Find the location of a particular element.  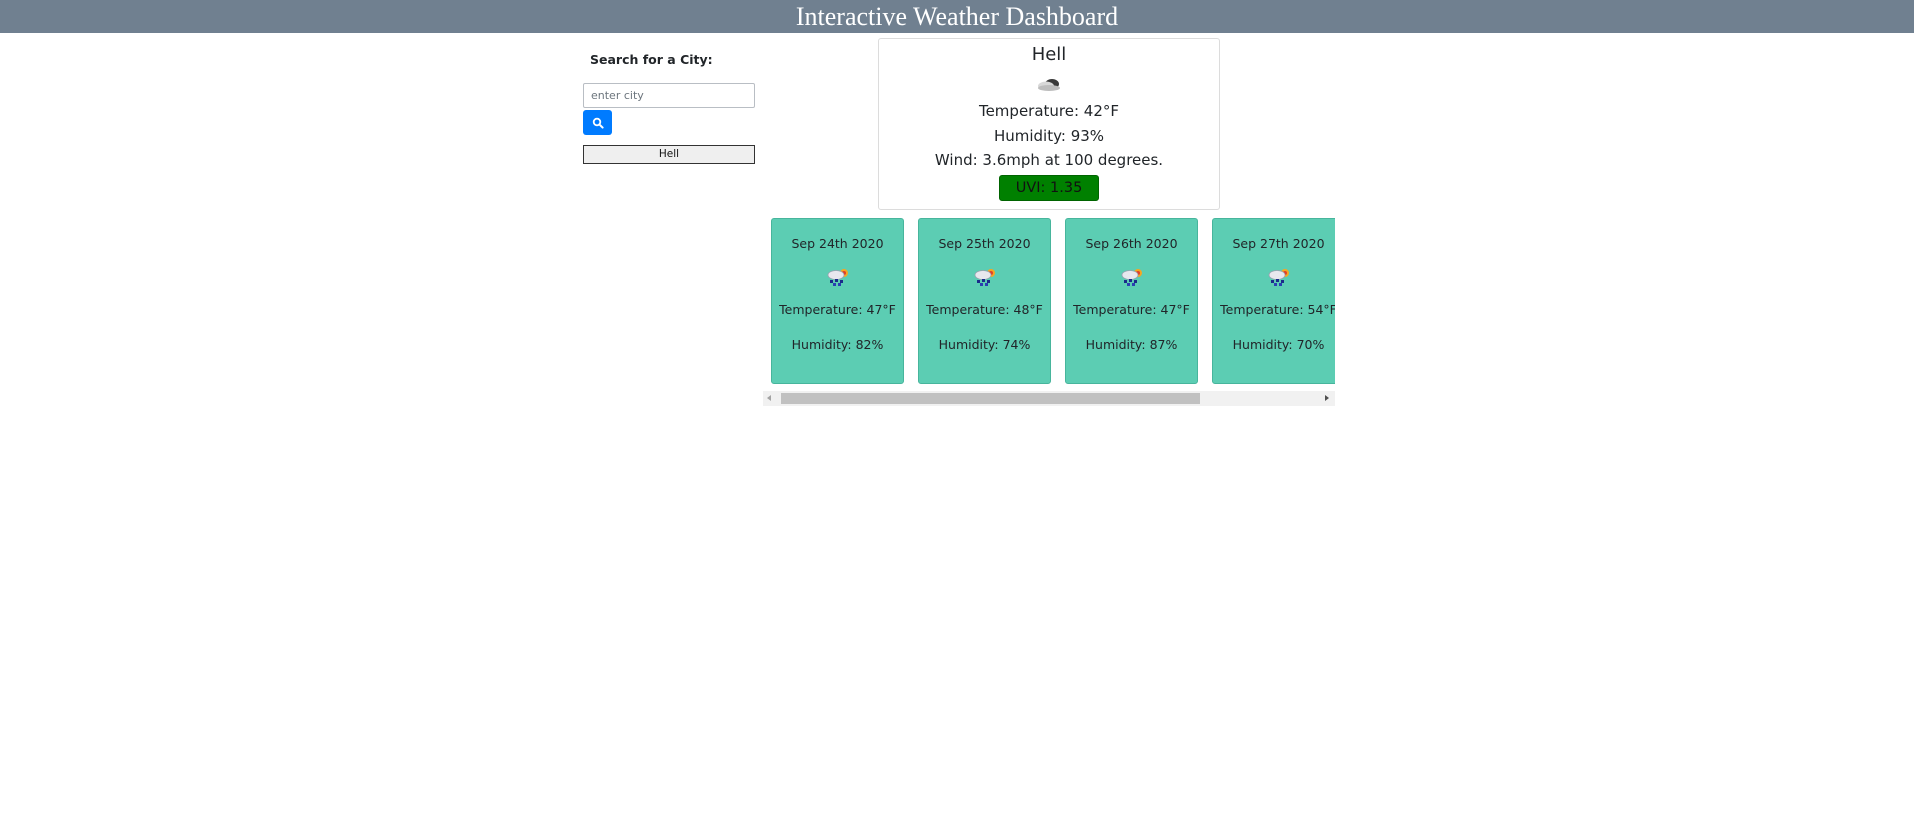

uvi-badge: UVI: 1.35 is located at coordinates (1049, 187).